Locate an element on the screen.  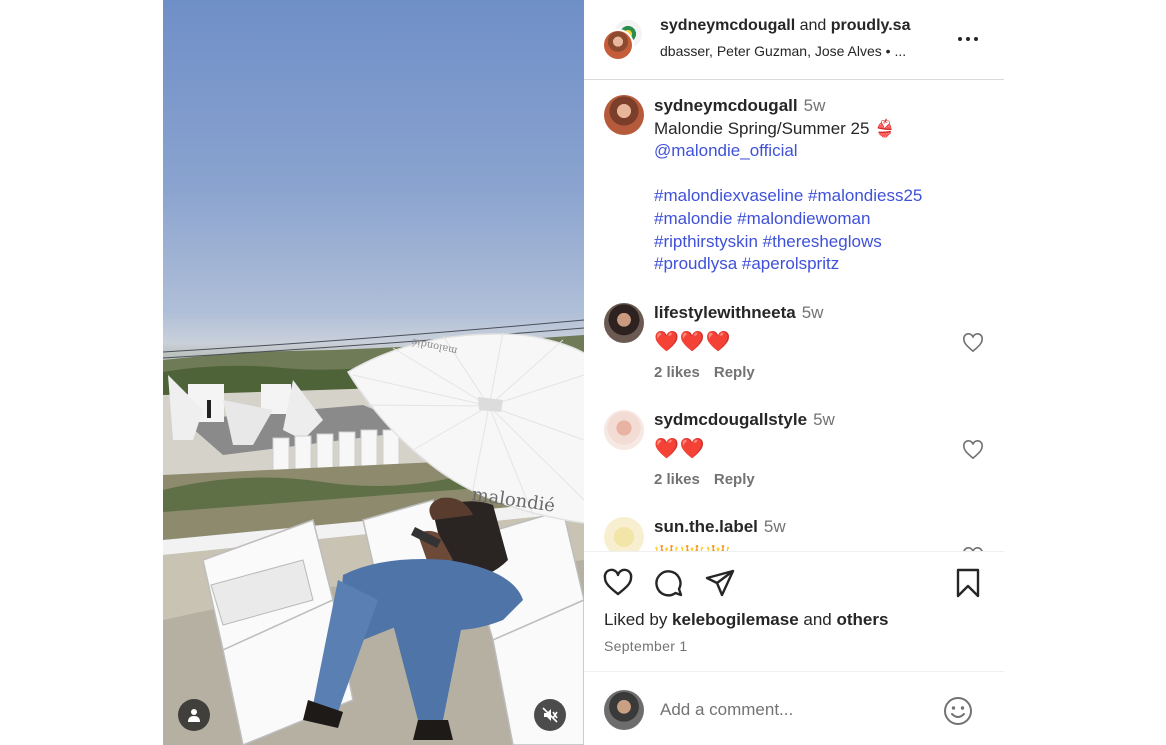
author-link: sydneymcdougall is located at coordinates (727, 25).